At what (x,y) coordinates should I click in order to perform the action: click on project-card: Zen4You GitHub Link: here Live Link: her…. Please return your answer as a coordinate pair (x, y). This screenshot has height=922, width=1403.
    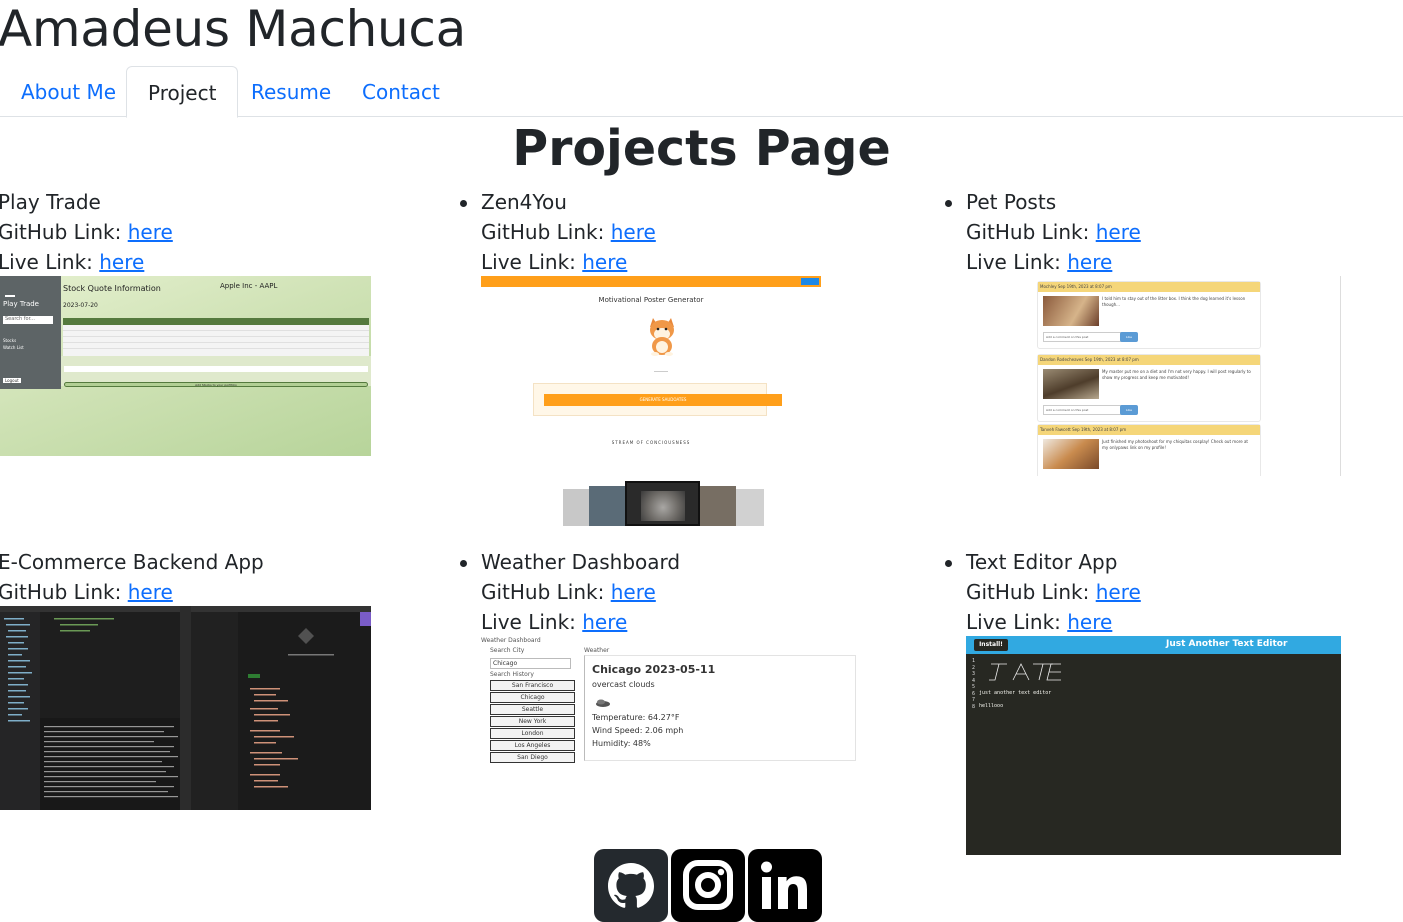
    Looking at the image, I should click on (558, 232).